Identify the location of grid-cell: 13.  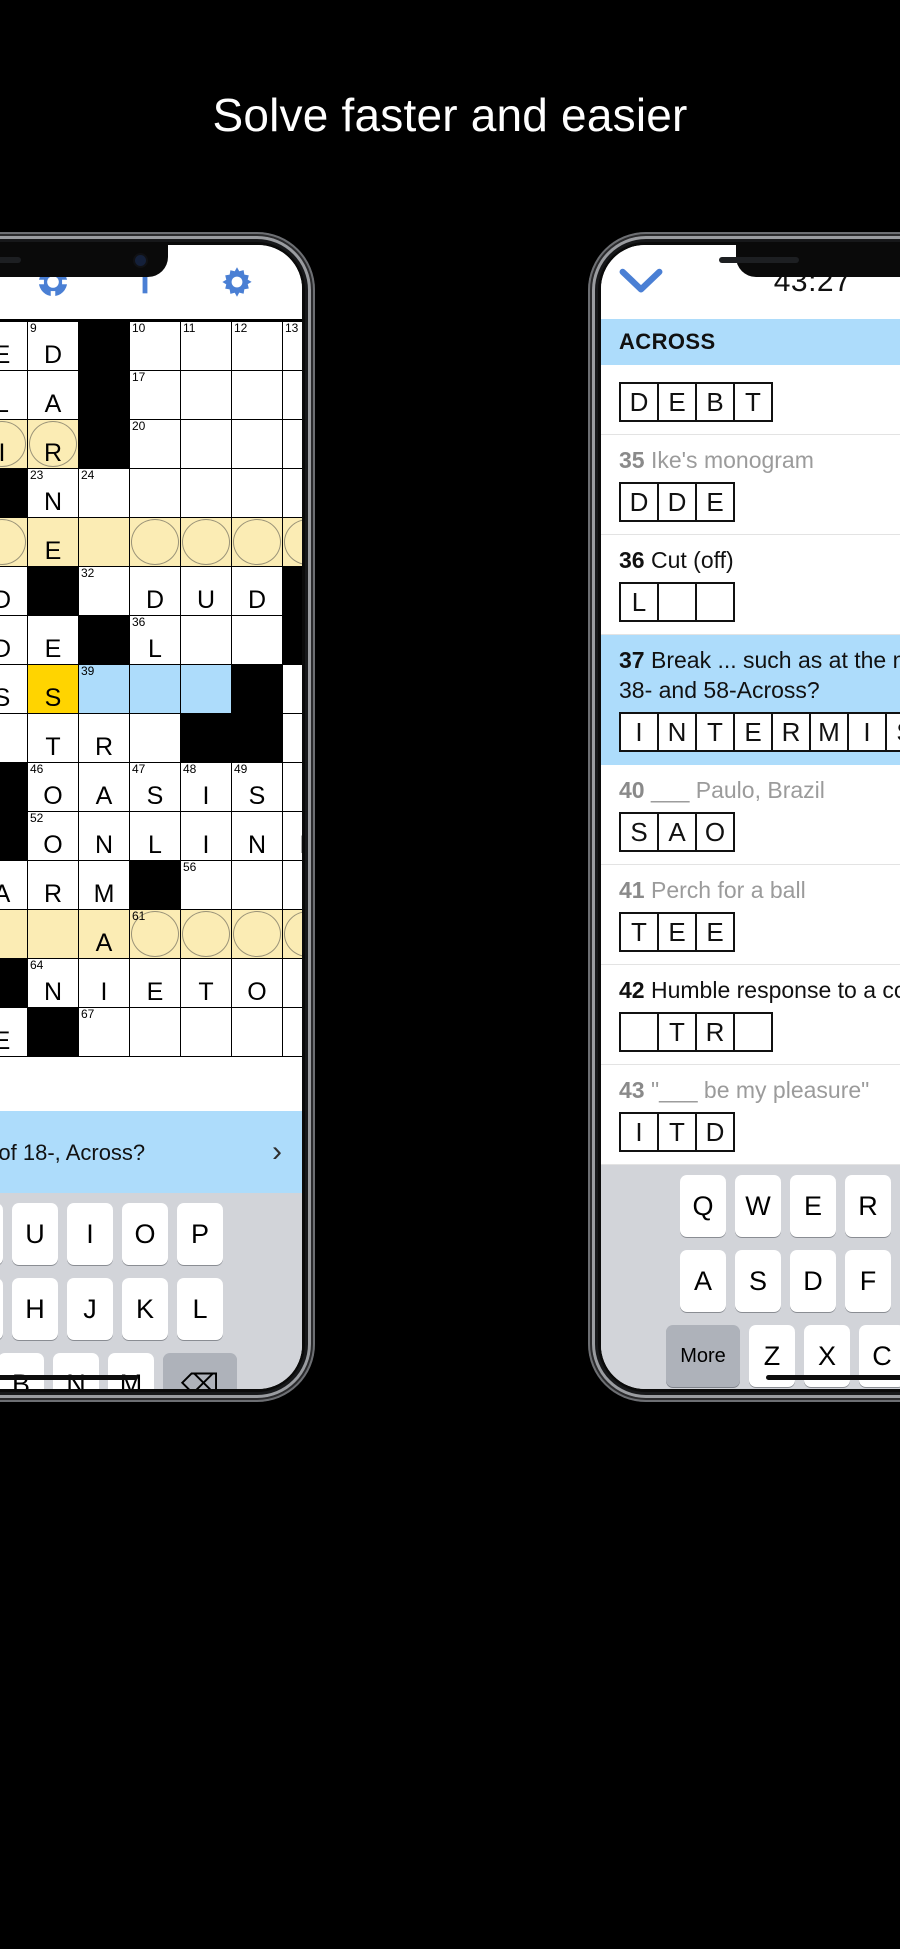
(292, 346).